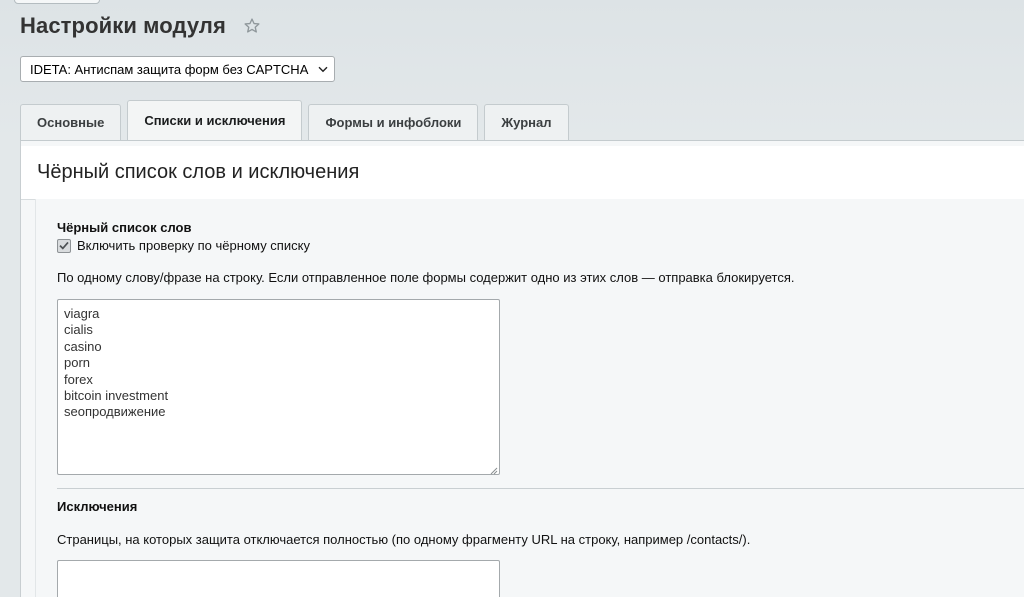  I want to click on section-header: Чёрный список слов и исключения, so click(522, 173).